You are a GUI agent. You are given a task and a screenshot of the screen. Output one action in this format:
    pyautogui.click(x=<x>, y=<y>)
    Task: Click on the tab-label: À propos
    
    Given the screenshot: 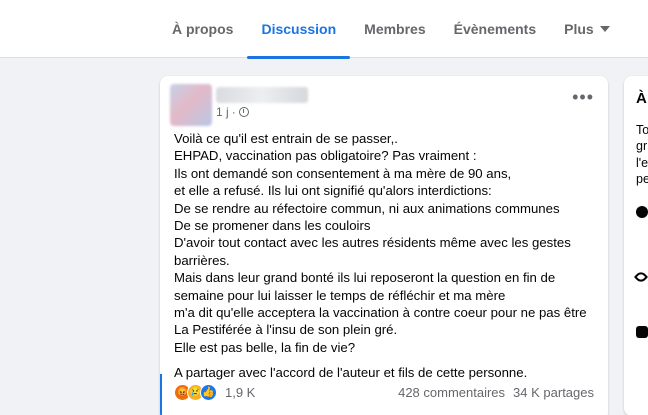 What is the action you would take?
    pyautogui.click(x=203, y=29)
    